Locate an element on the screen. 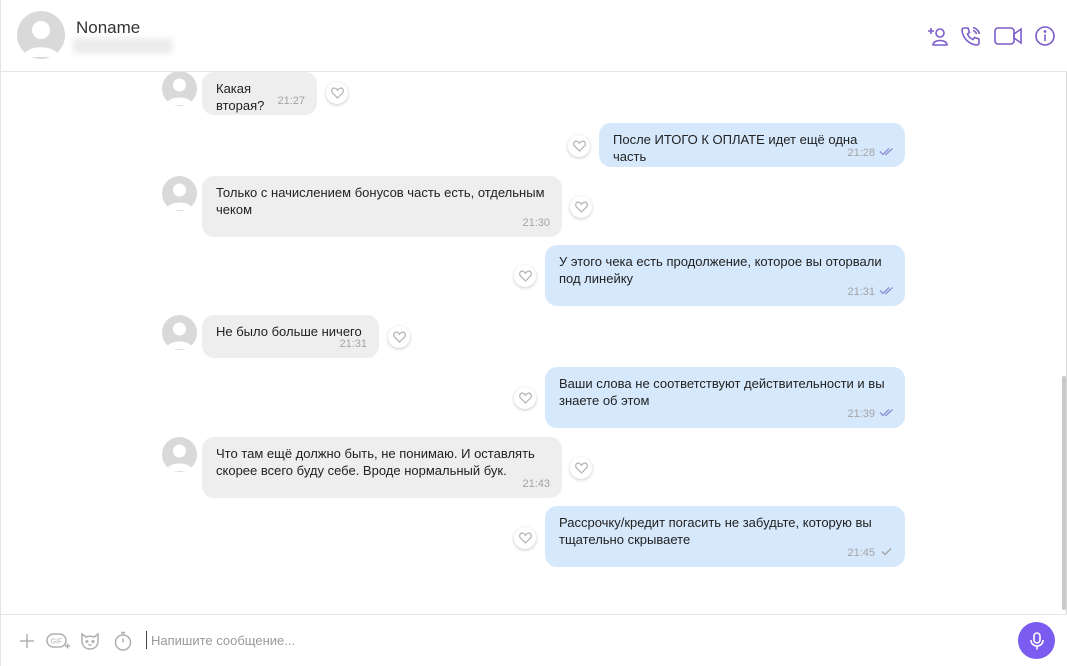  message-time: 21:27 is located at coordinates (291, 101).